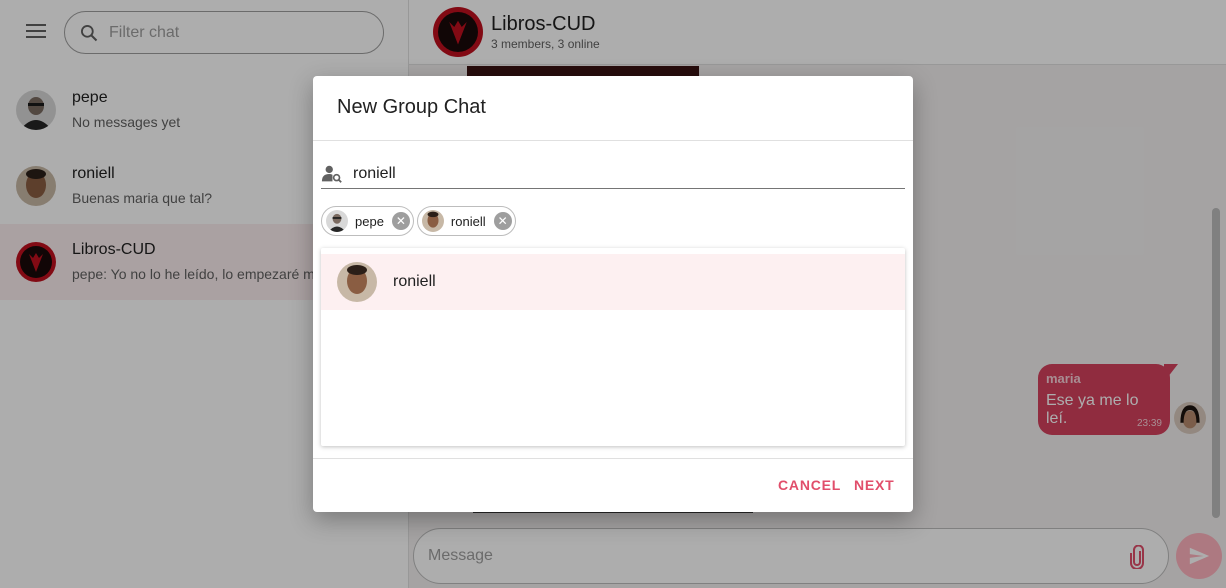 The image size is (1226, 588). Describe the element at coordinates (613, 282) in the screenshot. I see `result-item-roniell: roniell` at that location.